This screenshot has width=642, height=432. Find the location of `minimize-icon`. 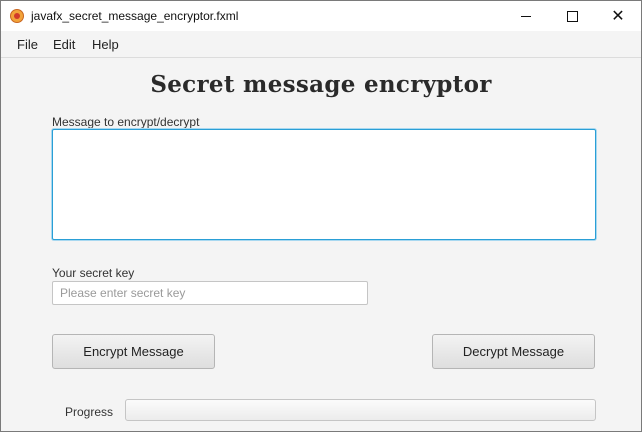

minimize-icon is located at coordinates (526, 16).